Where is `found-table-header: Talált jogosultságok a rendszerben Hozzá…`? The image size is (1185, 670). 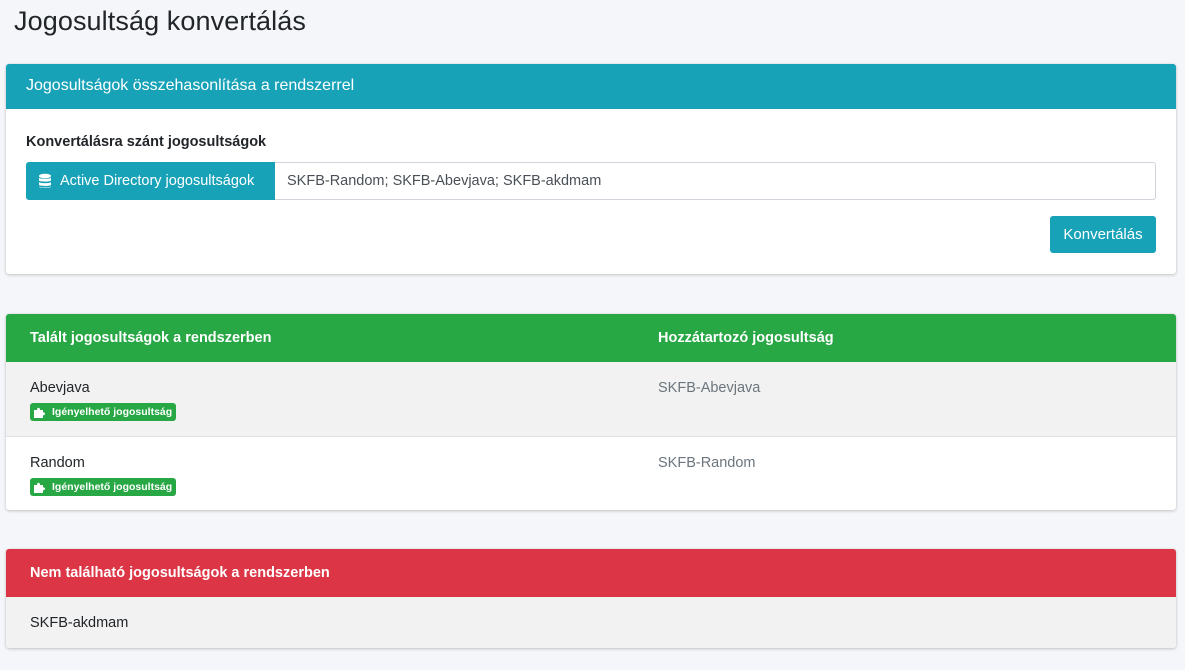
found-table-header: Talált jogosultságok a rendszerben Hozzá… is located at coordinates (591, 338).